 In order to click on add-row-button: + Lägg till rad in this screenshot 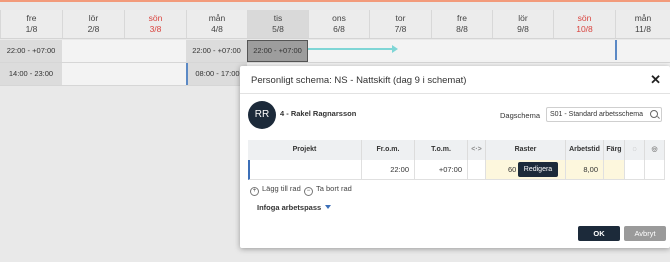, I will do `click(275, 190)`.